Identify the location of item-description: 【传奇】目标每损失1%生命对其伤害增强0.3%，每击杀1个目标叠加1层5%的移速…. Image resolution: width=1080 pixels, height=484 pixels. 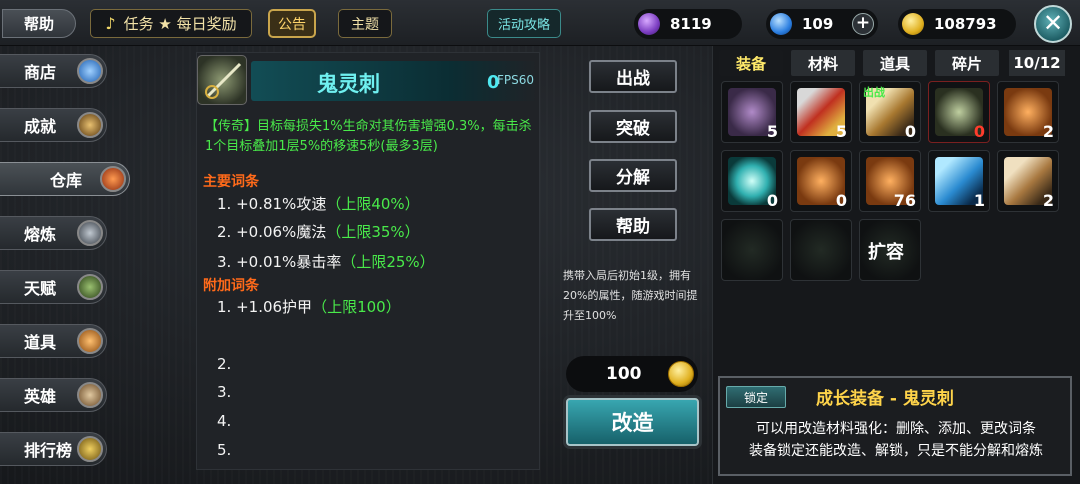
(368, 136).